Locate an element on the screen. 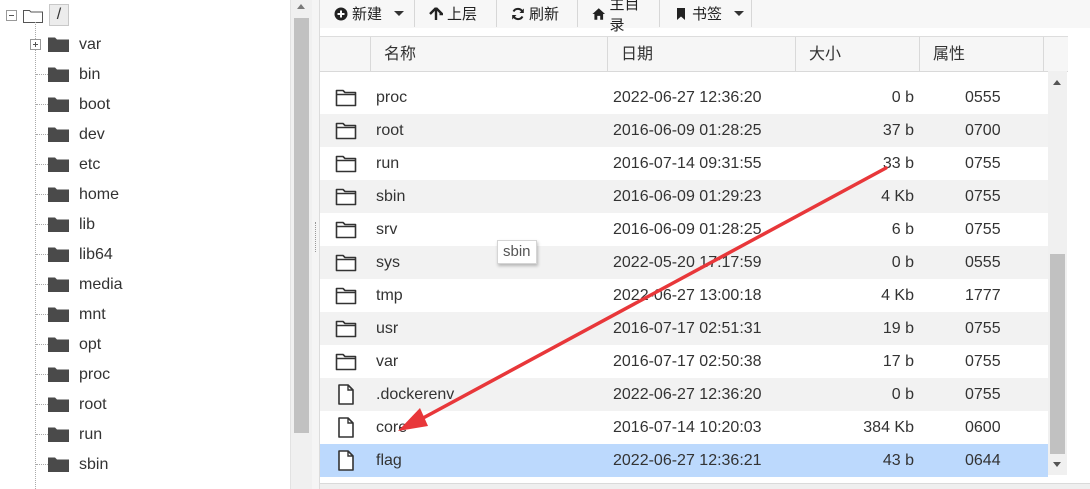 This screenshot has width=1090, height=489. refresh-label: 刷新 is located at coordinates (544, 14).